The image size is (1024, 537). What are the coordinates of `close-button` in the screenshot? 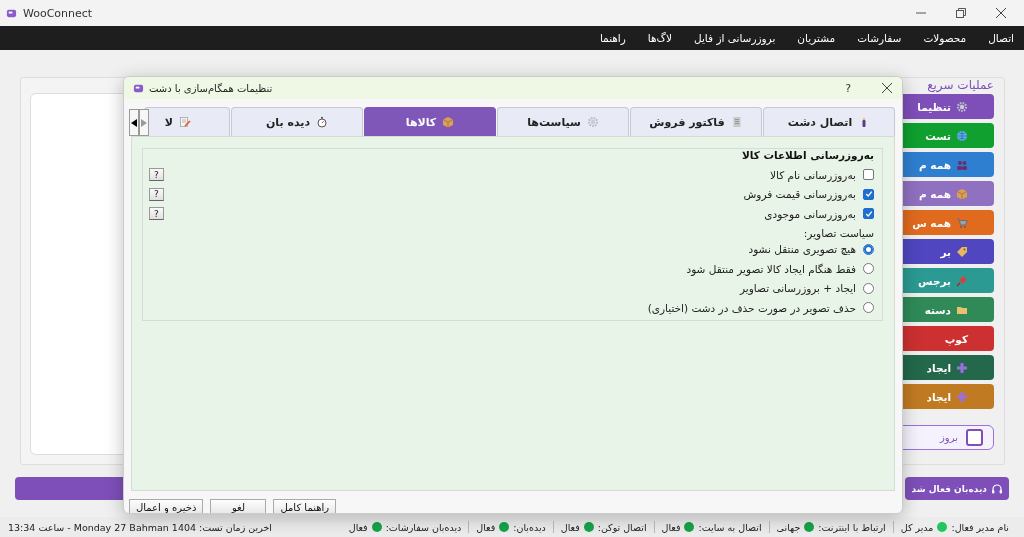 It's located at (887, 88).